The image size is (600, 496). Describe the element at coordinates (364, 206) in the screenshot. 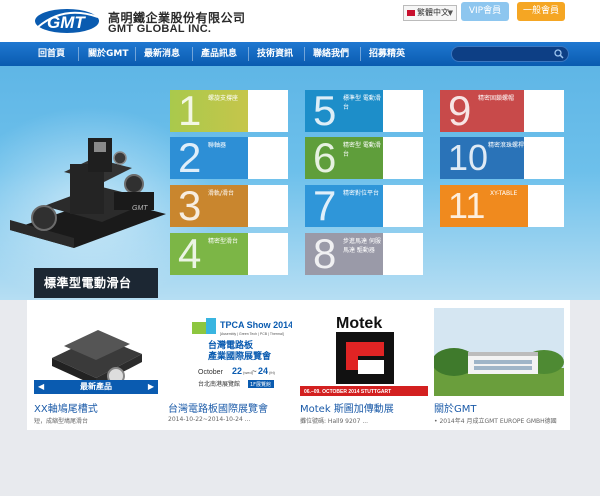

I see `category-tile-7: 7 精密對位平台` at that location.